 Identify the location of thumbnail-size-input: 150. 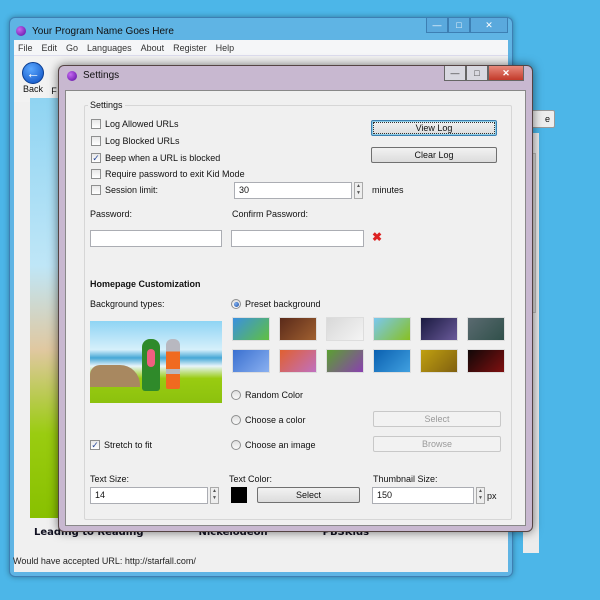
(423, 495).